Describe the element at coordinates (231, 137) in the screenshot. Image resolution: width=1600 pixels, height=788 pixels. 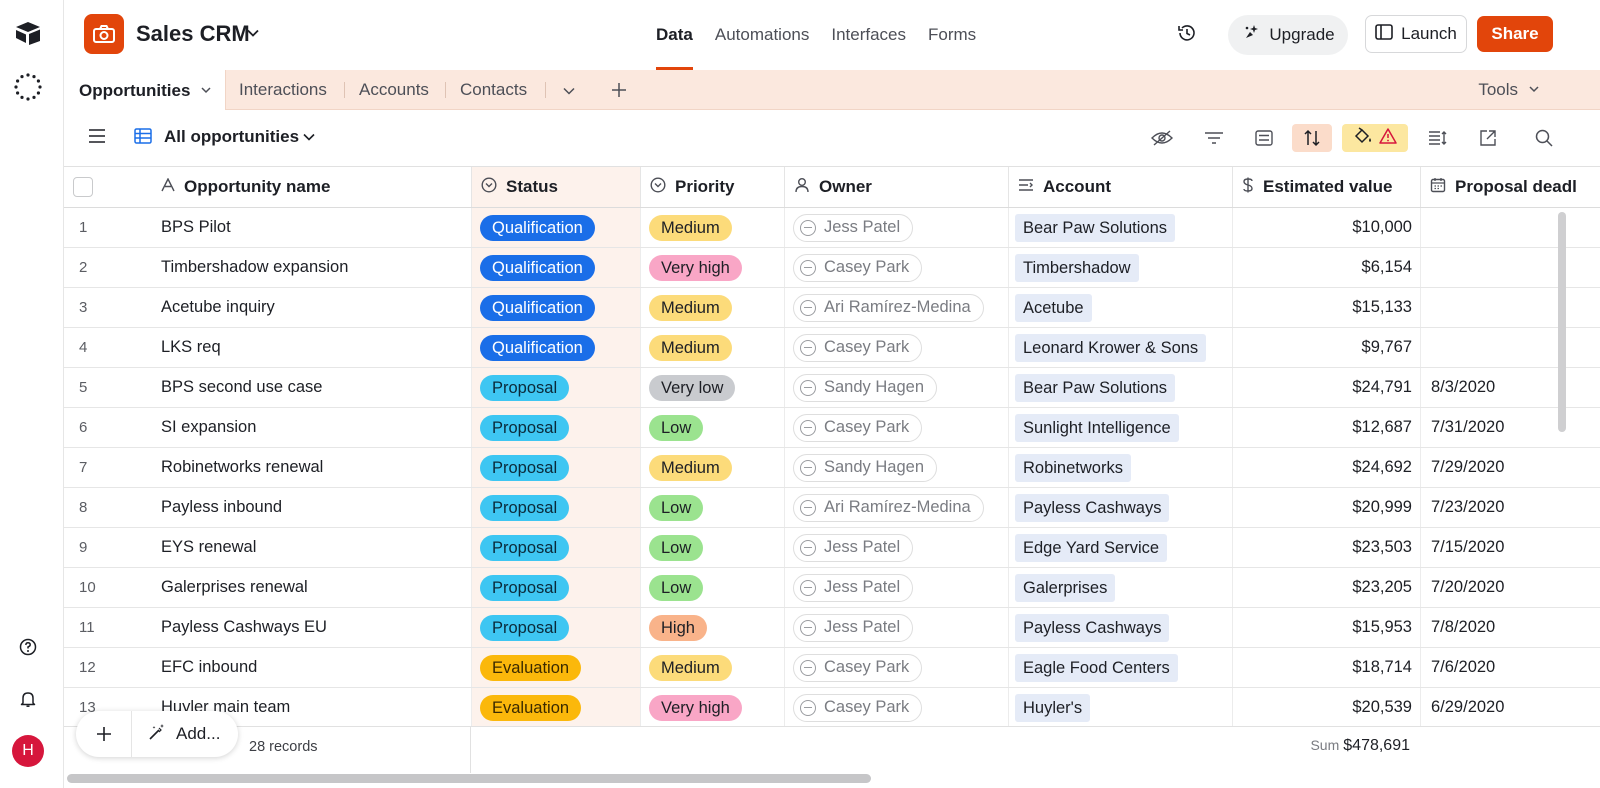
I see `view-name: All opportunities` at that location.